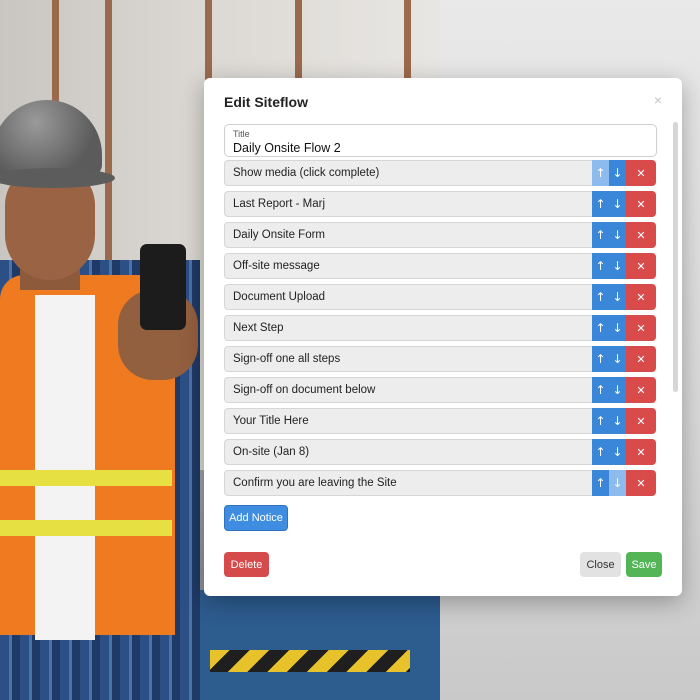 The width and height of the screenshot is (700, 700). I want to click on close-icon: ×, so click(658, 100).